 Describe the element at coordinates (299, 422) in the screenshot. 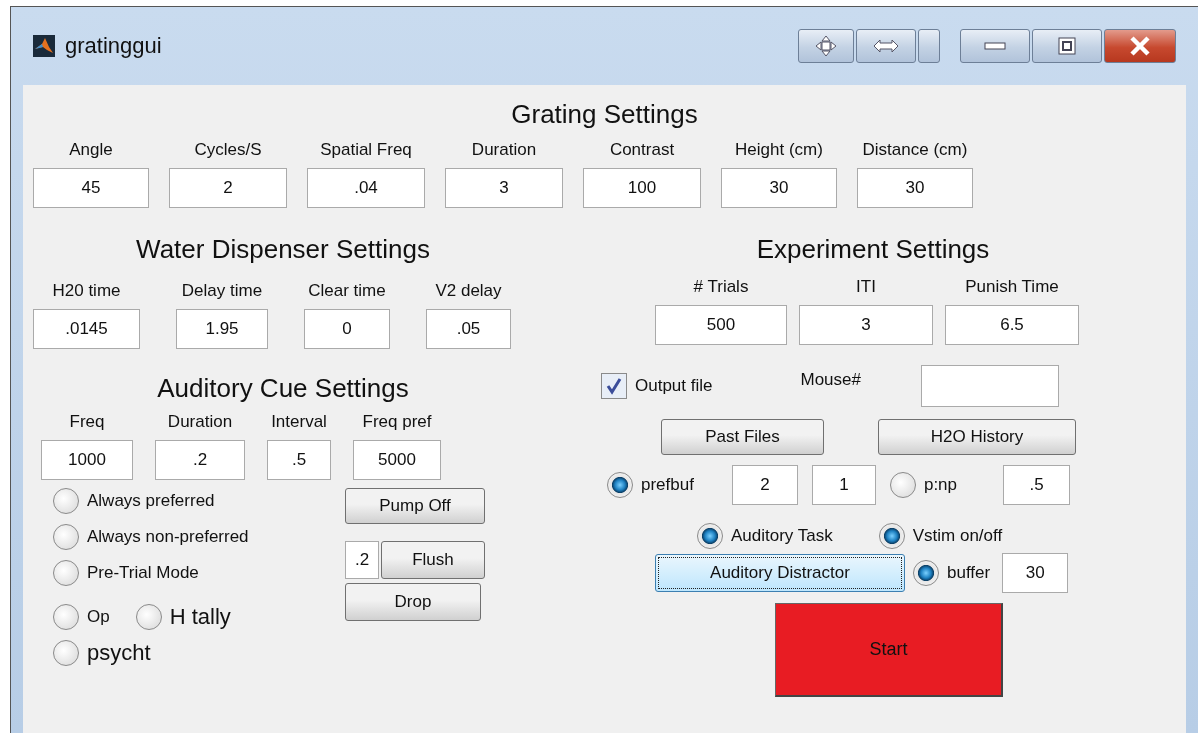

I see `field-label: Interval` at that location.